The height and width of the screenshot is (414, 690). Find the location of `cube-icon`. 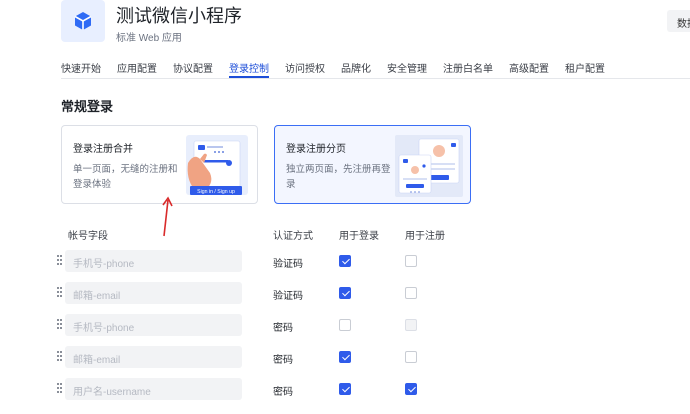

cube-icon is located at coordinates (83, 21).